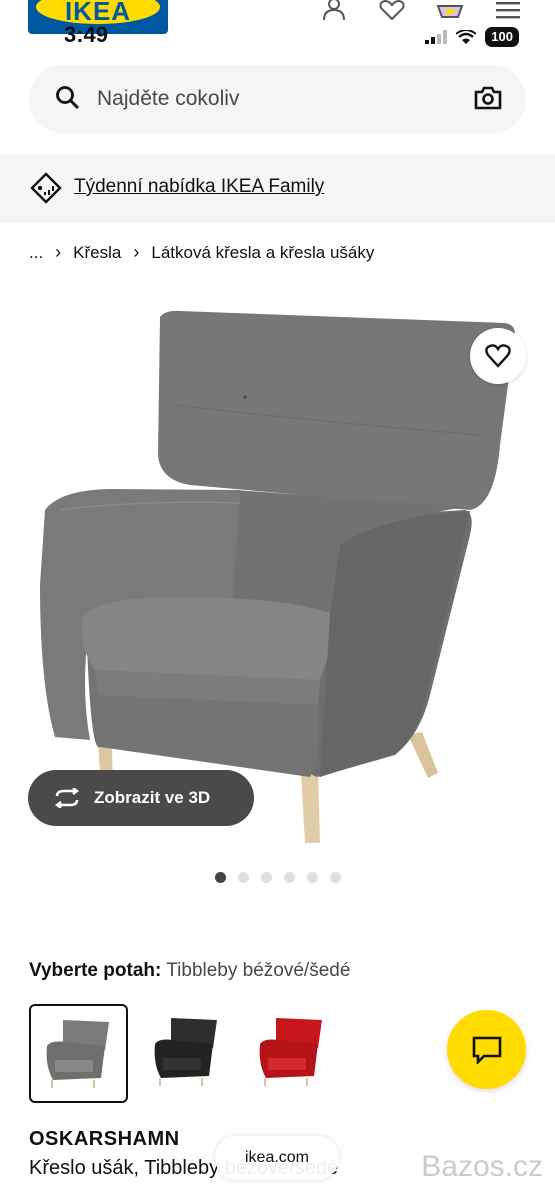  I want to click on header-icons, so click(421, 12).